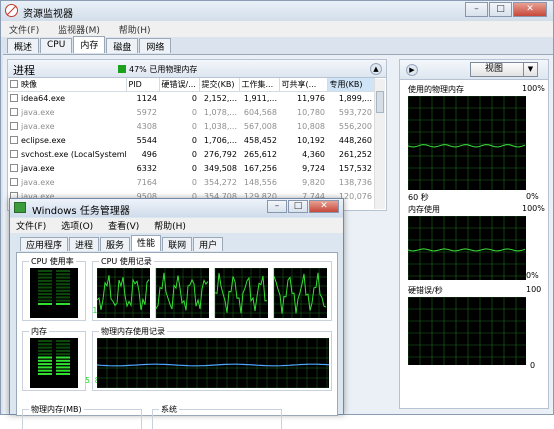 The height and width of the screenshot is (429, 554). Describe the element at coordinates (123, 225) in the screenshot. I see `tm-menu-view: 查看(V)` at that location.